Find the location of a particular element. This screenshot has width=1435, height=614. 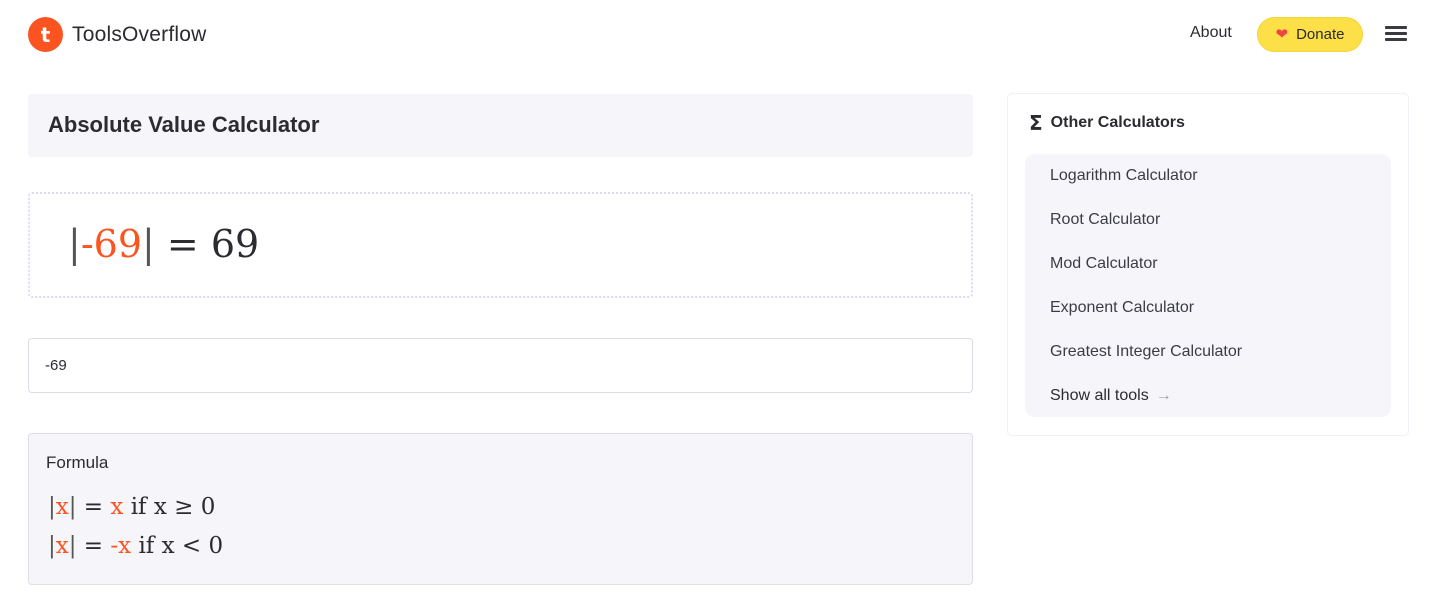

donate-button: ❤ Donate is located at coordinates (1310, 34).